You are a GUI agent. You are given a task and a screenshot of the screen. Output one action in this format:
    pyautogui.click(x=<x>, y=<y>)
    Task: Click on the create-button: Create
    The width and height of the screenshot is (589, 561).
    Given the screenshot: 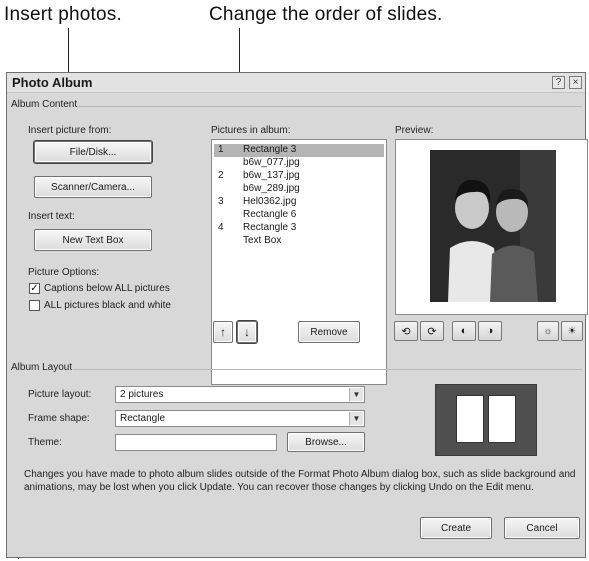 What is the action you would take?
    pyautogui.click(x=456, y=528)
    